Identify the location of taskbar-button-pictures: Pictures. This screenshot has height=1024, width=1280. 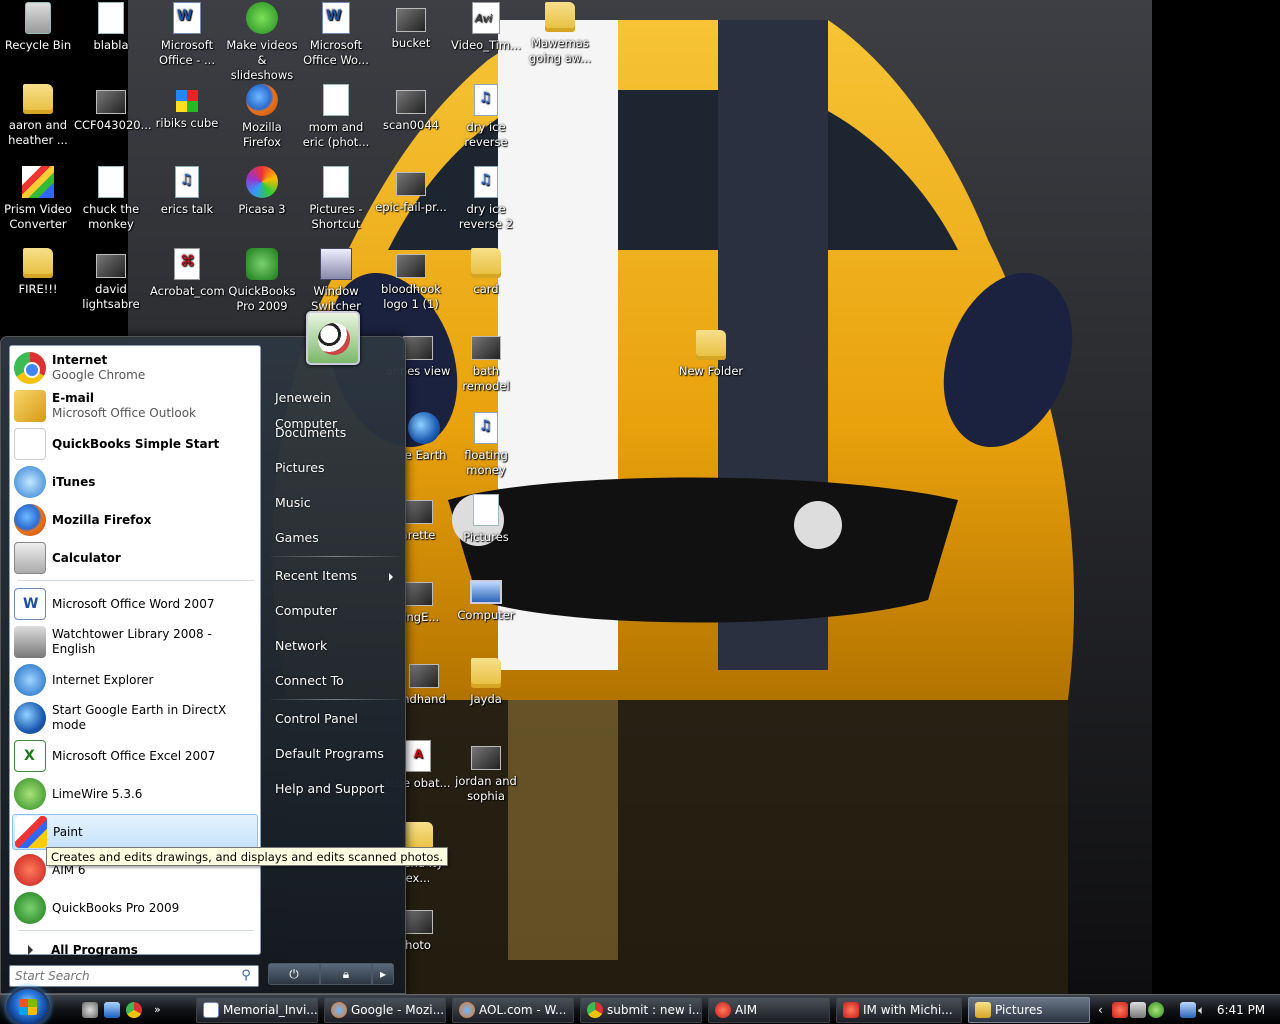
(1029, 1010).